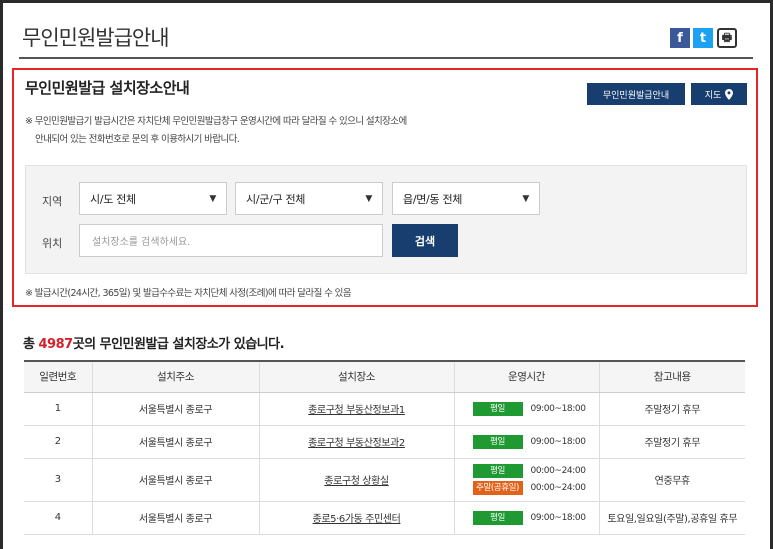 Image resolution: width=773 pixels, height=549 pixels. Describe the element at coordinates (671, 376) in the screenshot. I see `col-header-note: 참고내용` at that location.